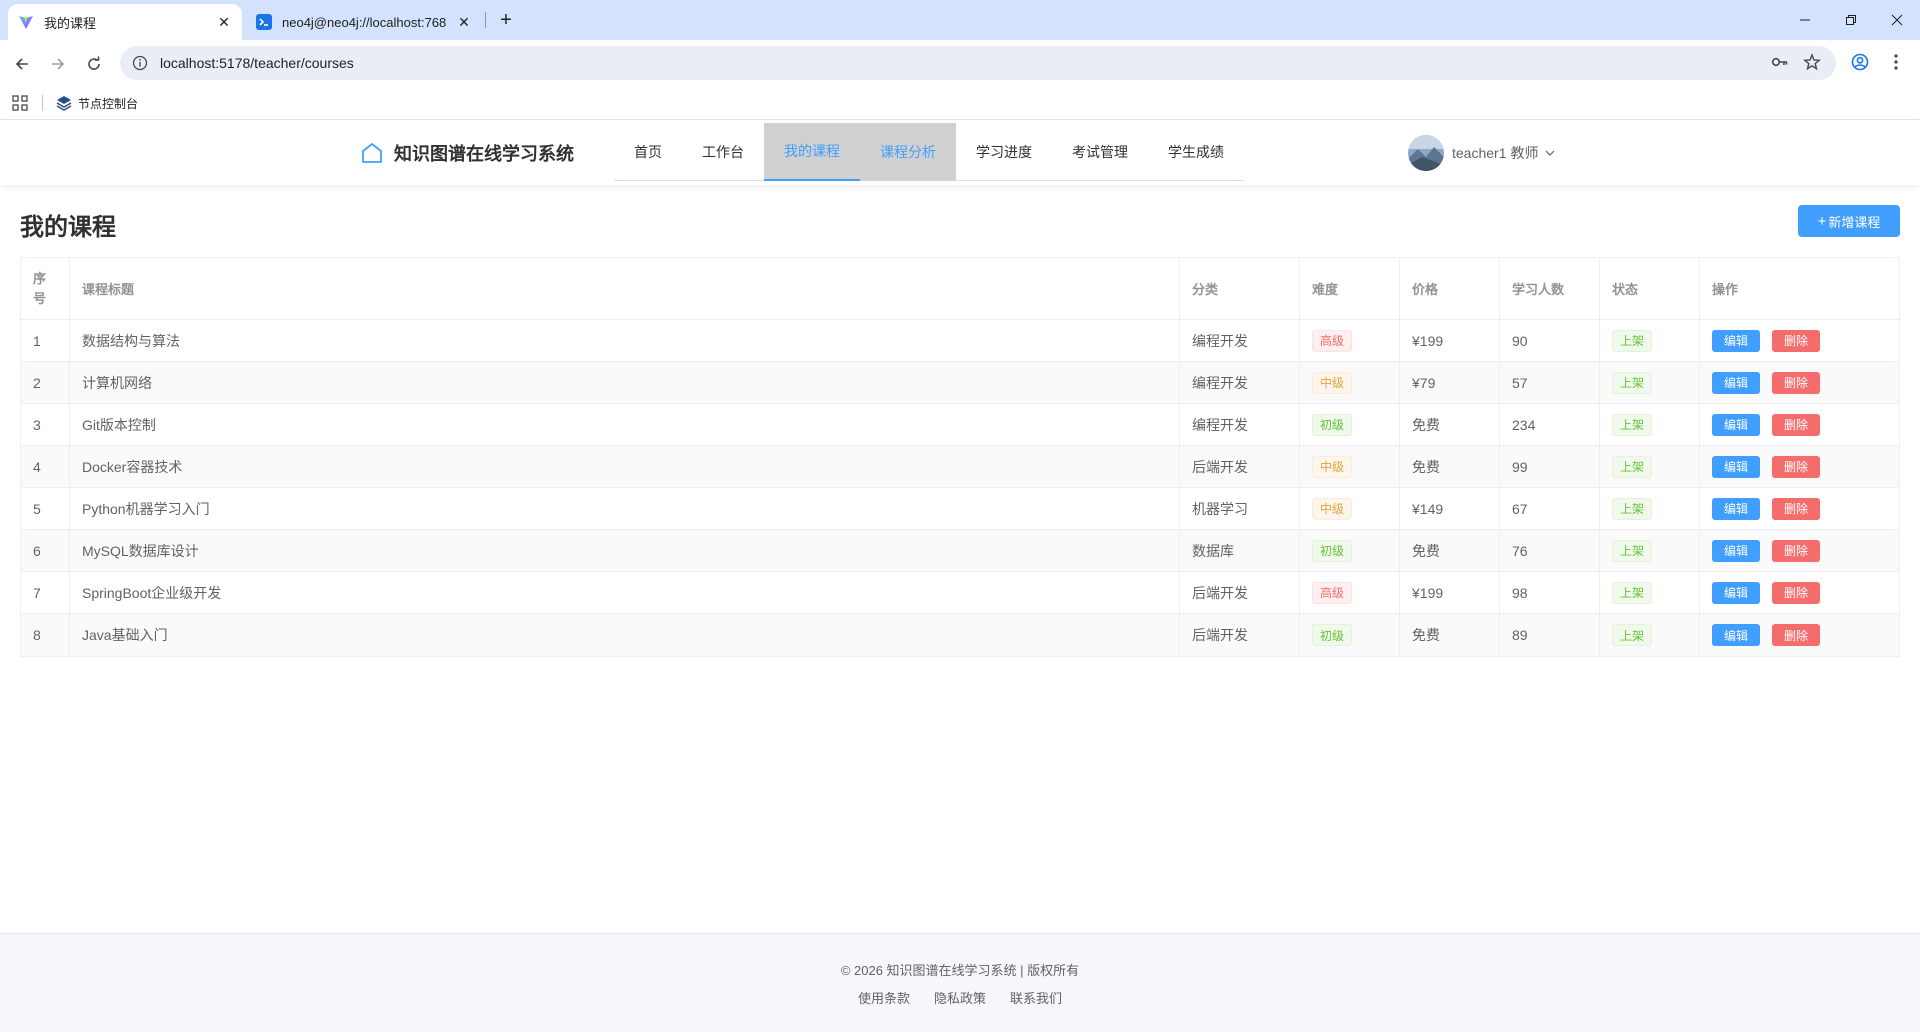  I want to click on cell-index: 7, so click(45, 592).